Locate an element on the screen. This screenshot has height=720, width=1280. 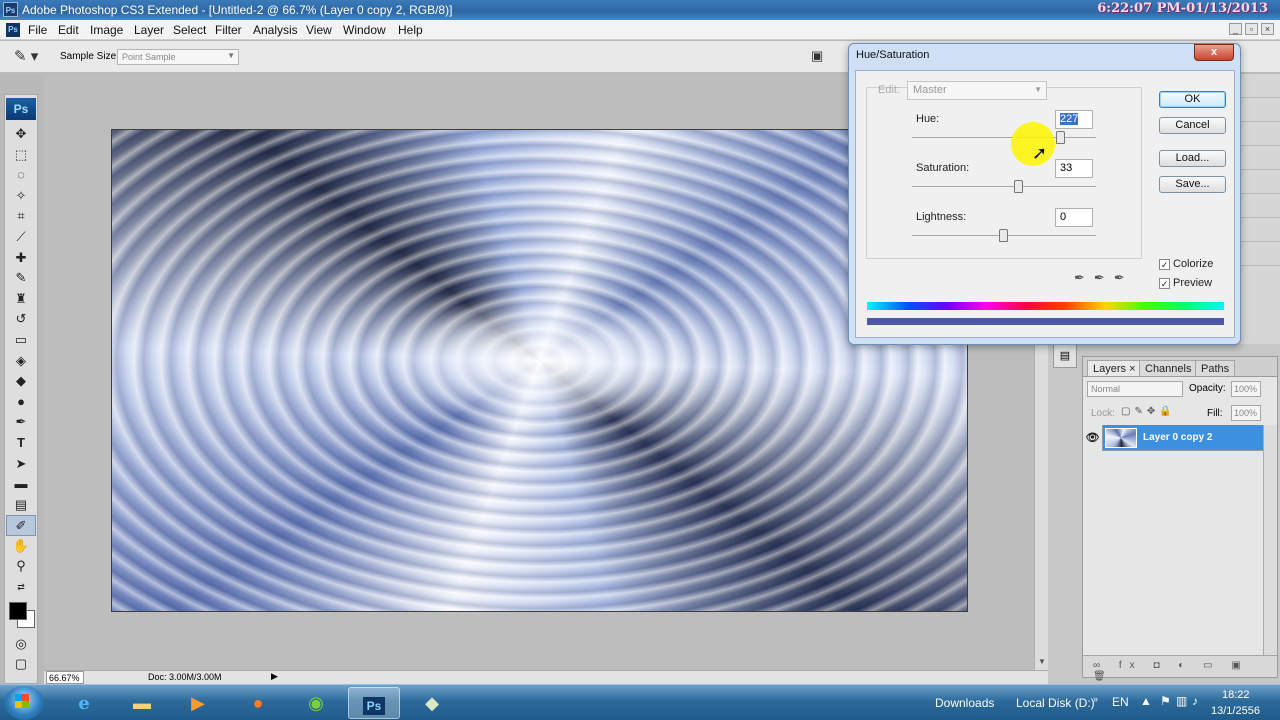
swap-colors-icon: ⇄ is located at coordinates (21, 587).